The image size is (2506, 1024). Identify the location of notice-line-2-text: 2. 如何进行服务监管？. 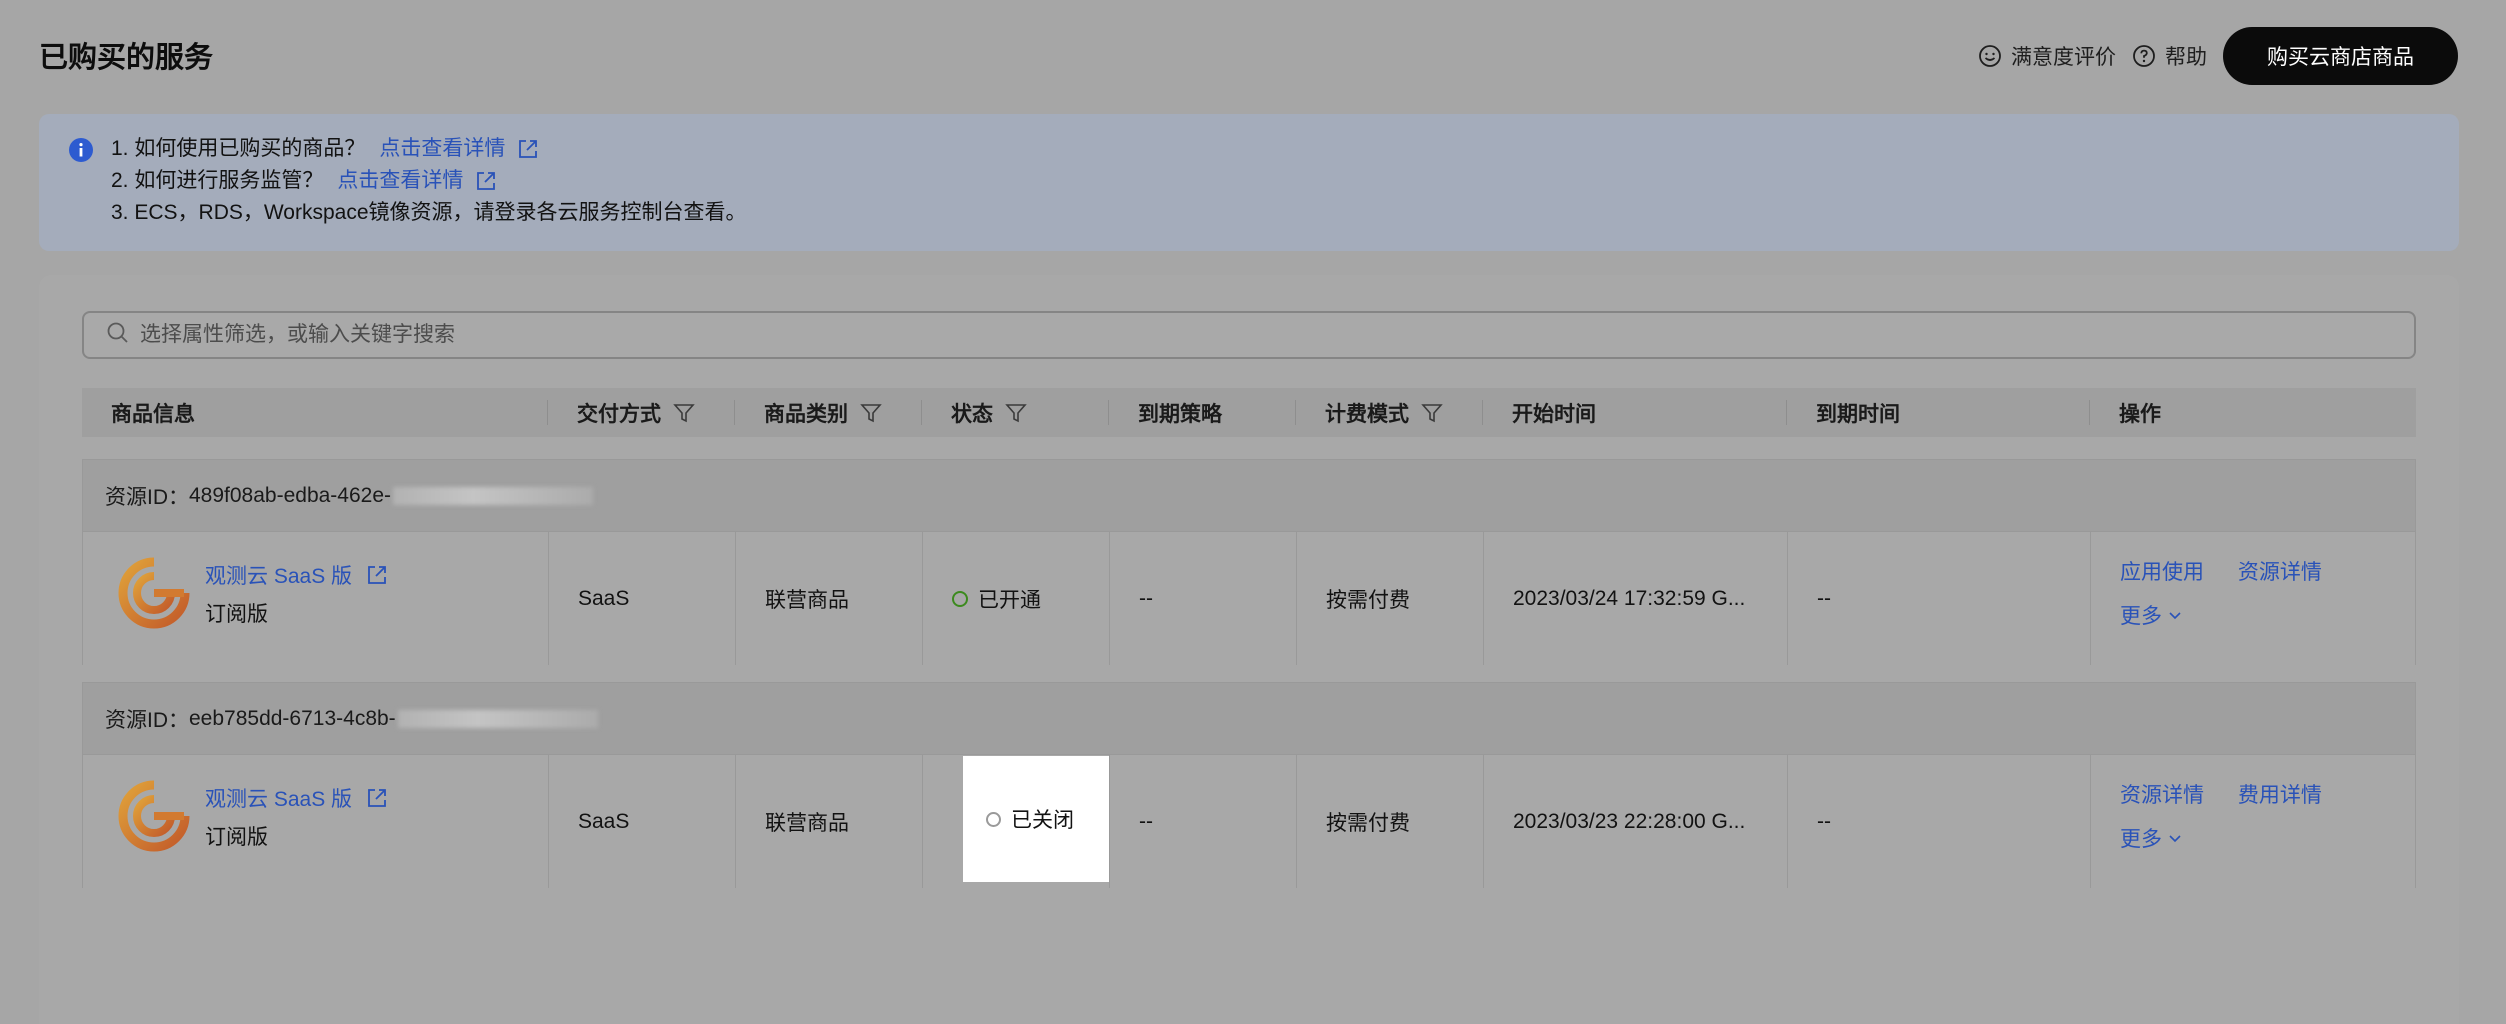
(217, 180).